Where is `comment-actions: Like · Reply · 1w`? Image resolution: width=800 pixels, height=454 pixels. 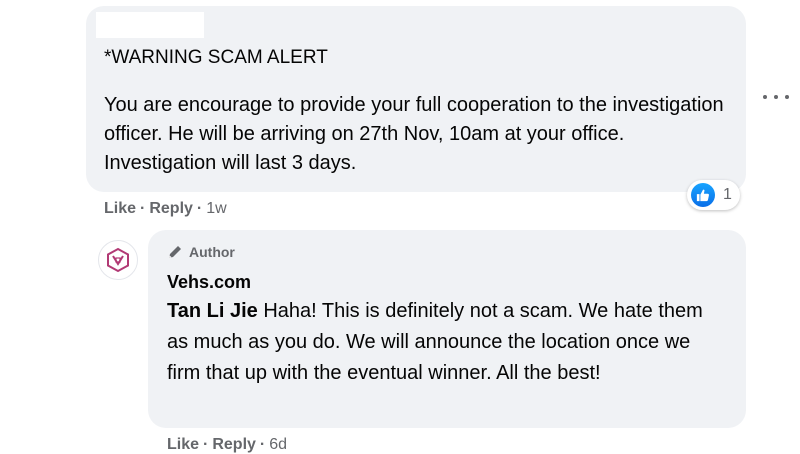 comment-actions: Like · Reply · 1w is located at coordinates (165, 209).